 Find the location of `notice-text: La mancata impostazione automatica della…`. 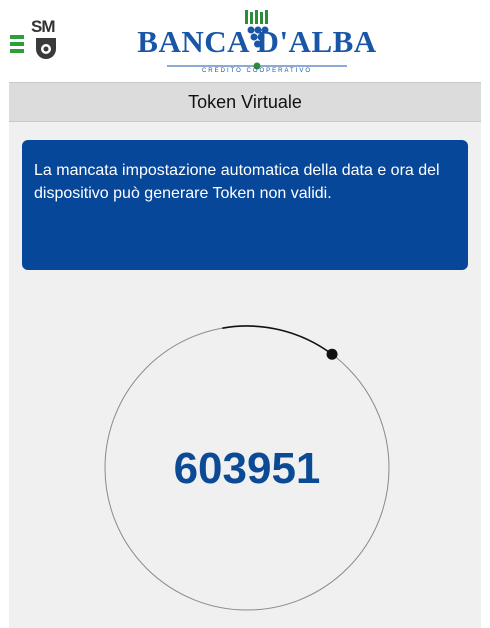

notice-text: La mancata impostazione automatica della… is located at coordinates (237, 182).